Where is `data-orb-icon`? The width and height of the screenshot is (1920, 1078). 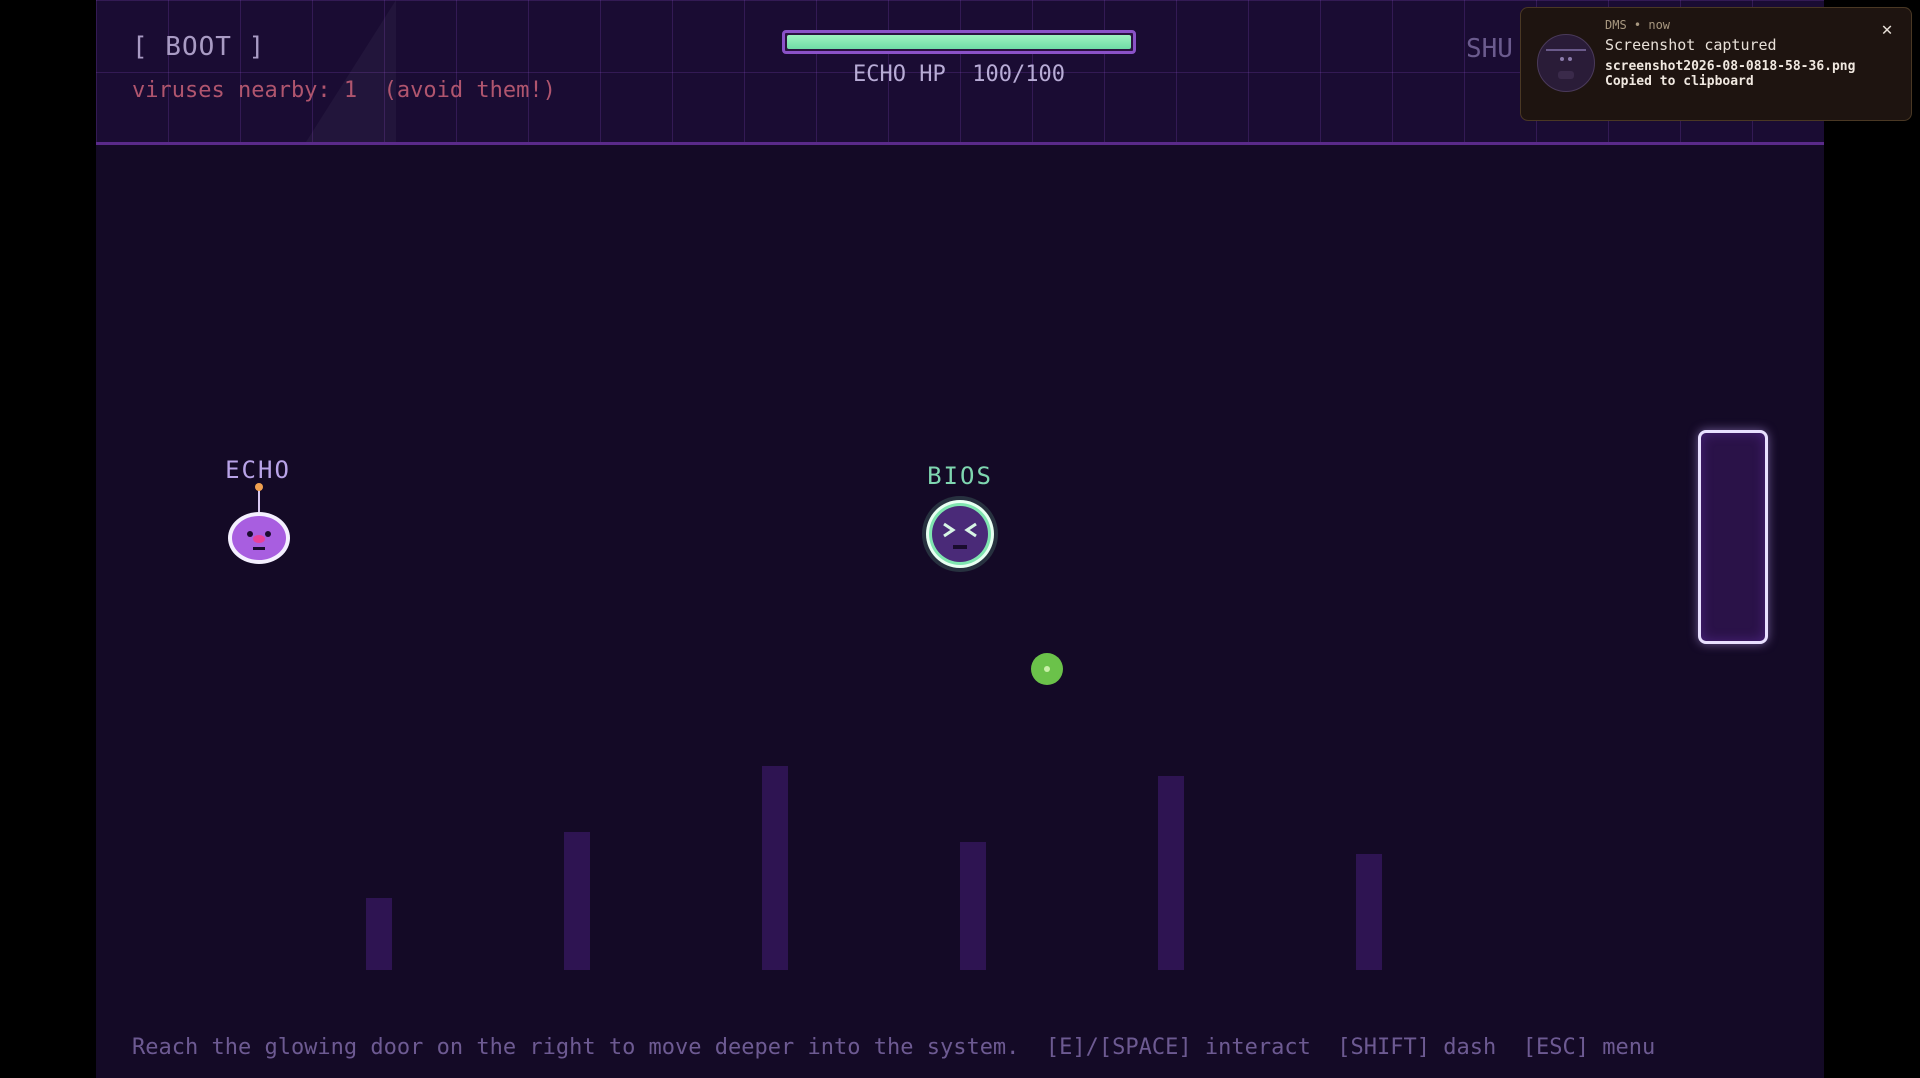
data-orb-icon is located at coordinates (1047, 669).